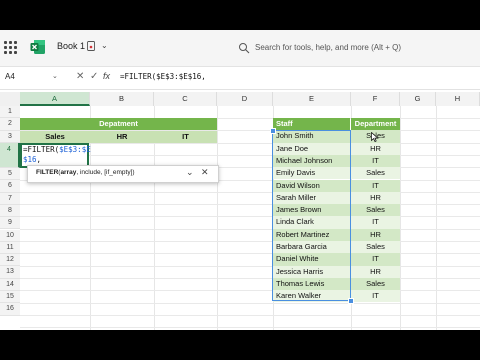 The height and width of the screenshot is (360, 480). Describe the element at coordinates (10, 284) in the screenshot. I see `row-header: 14` at that location.